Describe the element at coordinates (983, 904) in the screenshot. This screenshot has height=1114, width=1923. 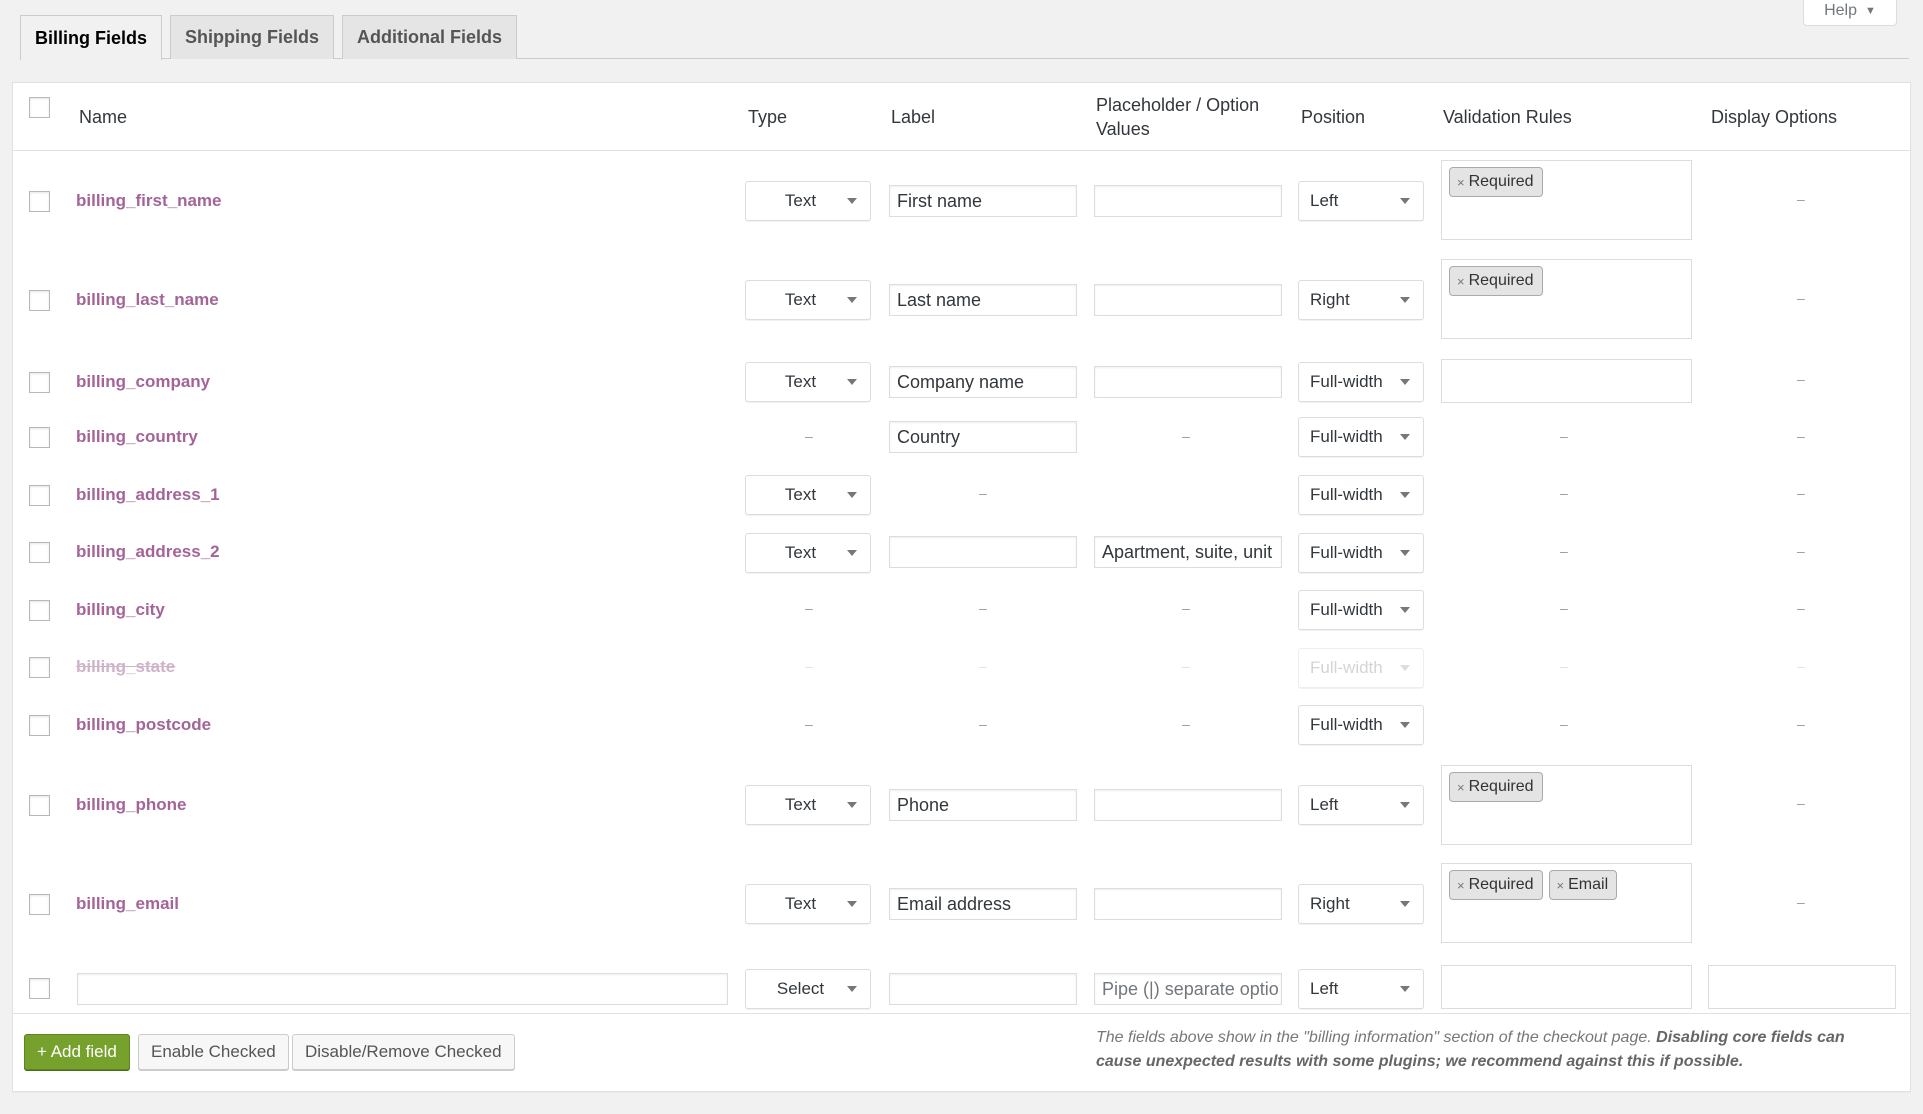
I see `label-input: Email address` at that location.